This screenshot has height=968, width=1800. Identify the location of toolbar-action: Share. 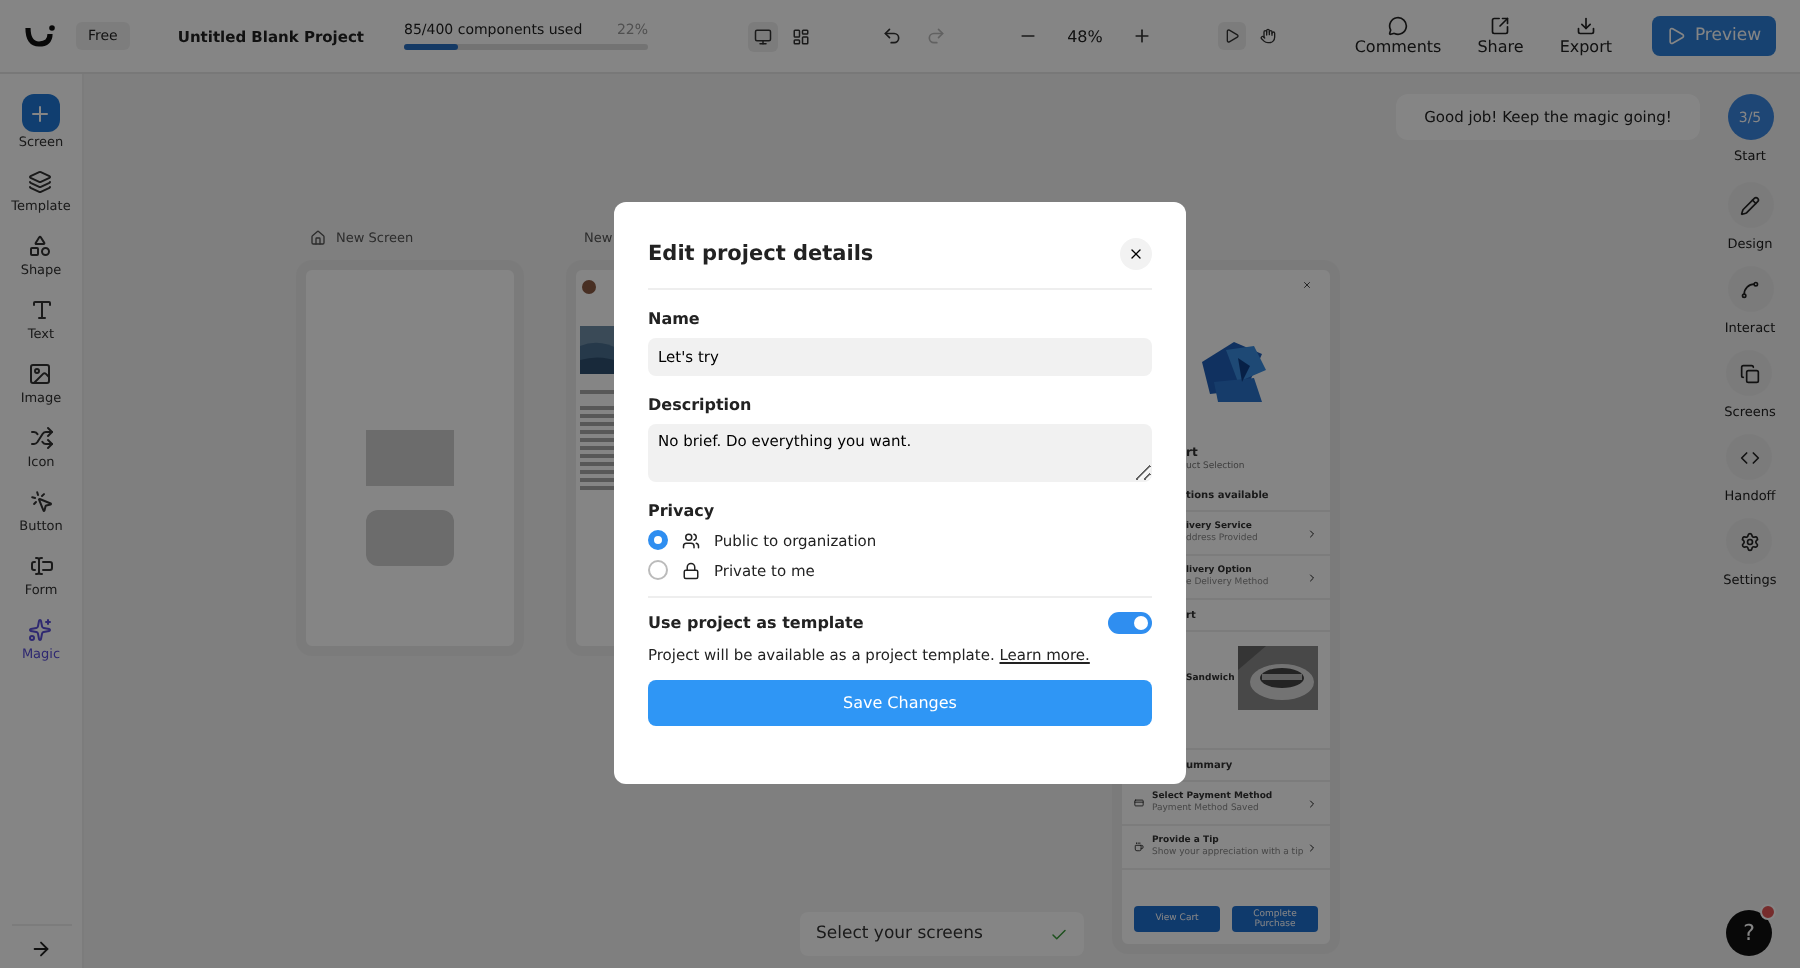
(1500, 36).